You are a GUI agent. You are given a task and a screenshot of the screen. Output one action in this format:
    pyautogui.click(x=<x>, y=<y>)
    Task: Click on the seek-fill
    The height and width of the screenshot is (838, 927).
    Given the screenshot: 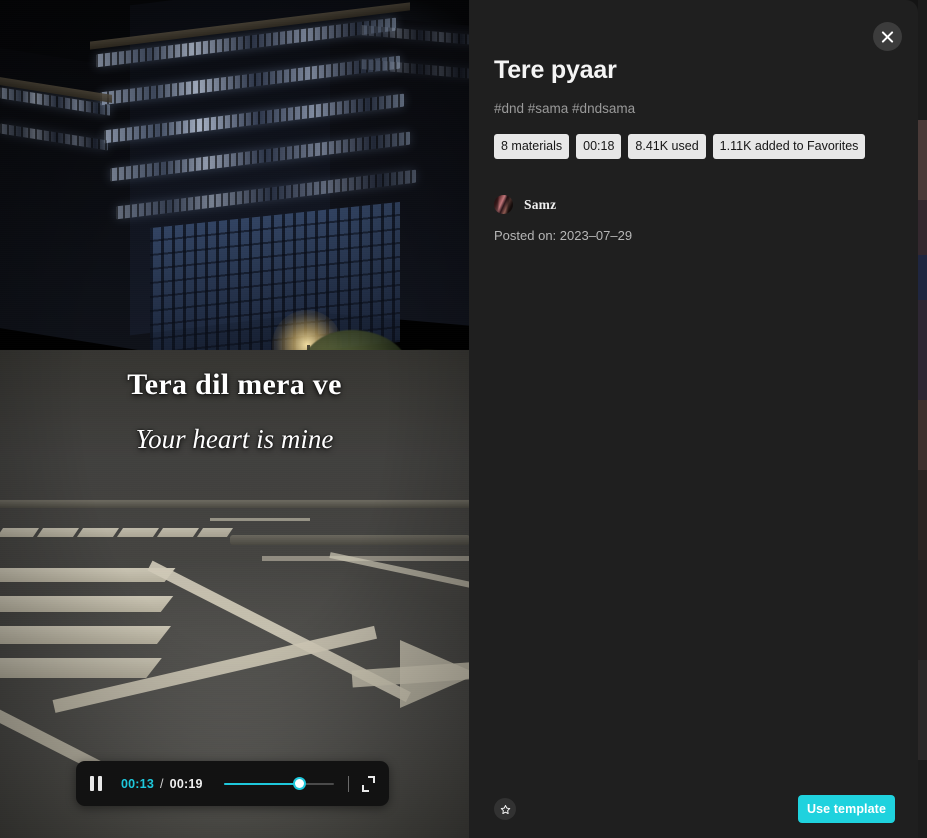 What is the action you would take?
    pyautogui.click(x=261, y=783)
    